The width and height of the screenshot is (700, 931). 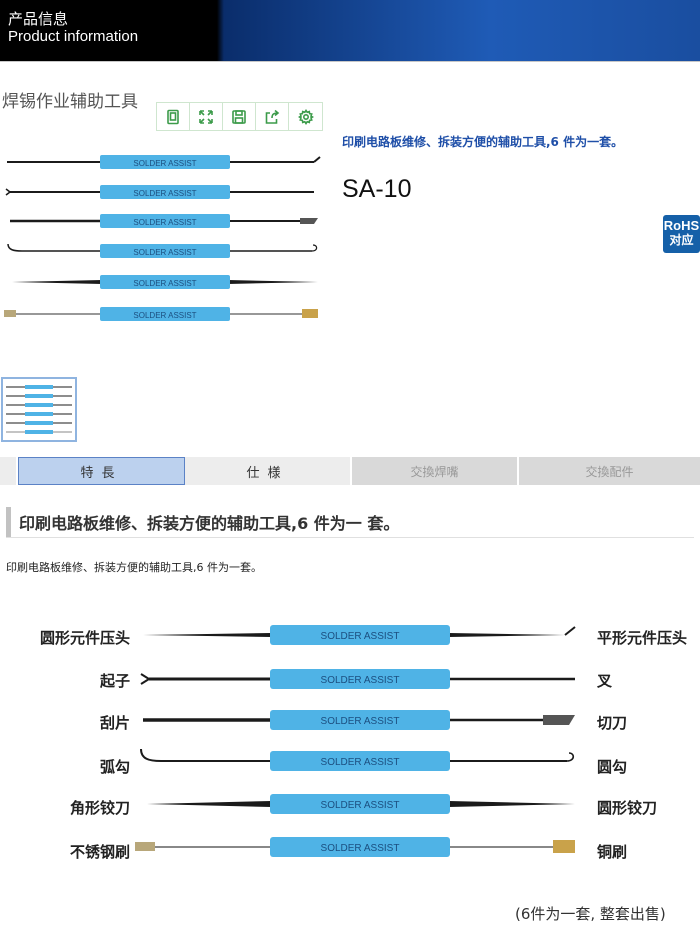 I want to click on header-banner: 产品信息 Product information, so click(x=350, y=30).